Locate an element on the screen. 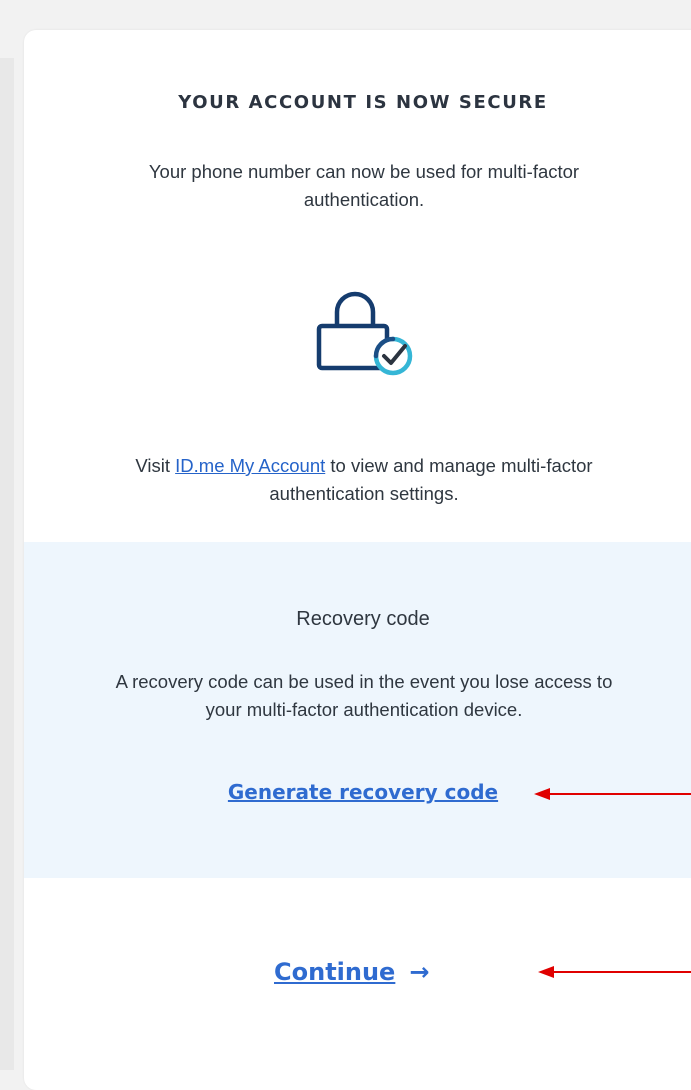 The image size is (691, 1090). my-account-link: ID.me My Account is located at coordinates (250, 465).